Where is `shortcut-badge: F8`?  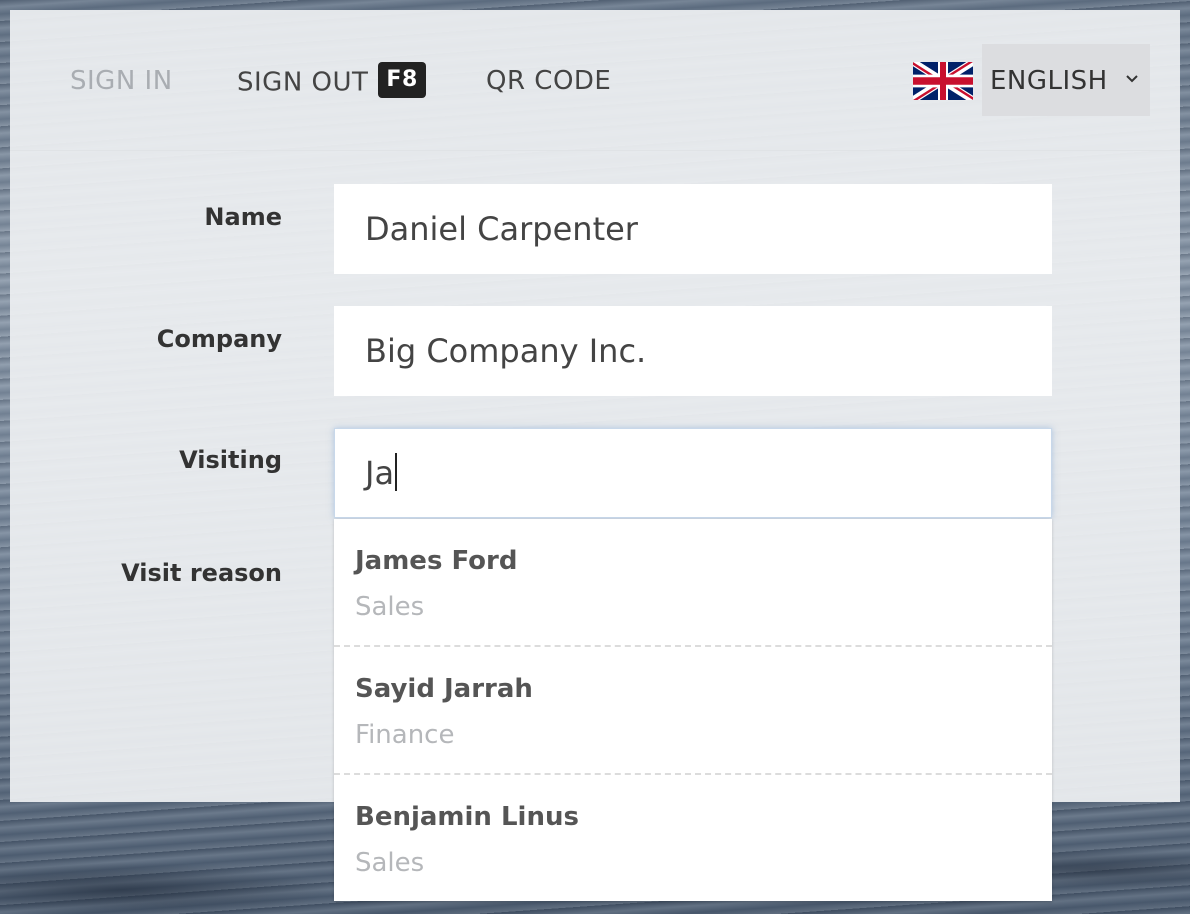 shortcut-badge: F8 is located at coordinates (402, 80).